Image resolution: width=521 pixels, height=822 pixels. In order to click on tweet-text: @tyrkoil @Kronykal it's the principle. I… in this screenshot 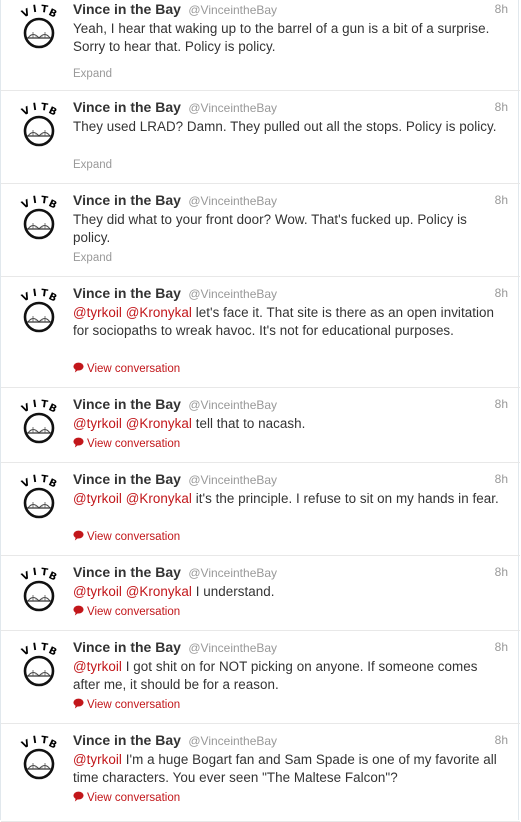, I will do `click(288, 499)`.